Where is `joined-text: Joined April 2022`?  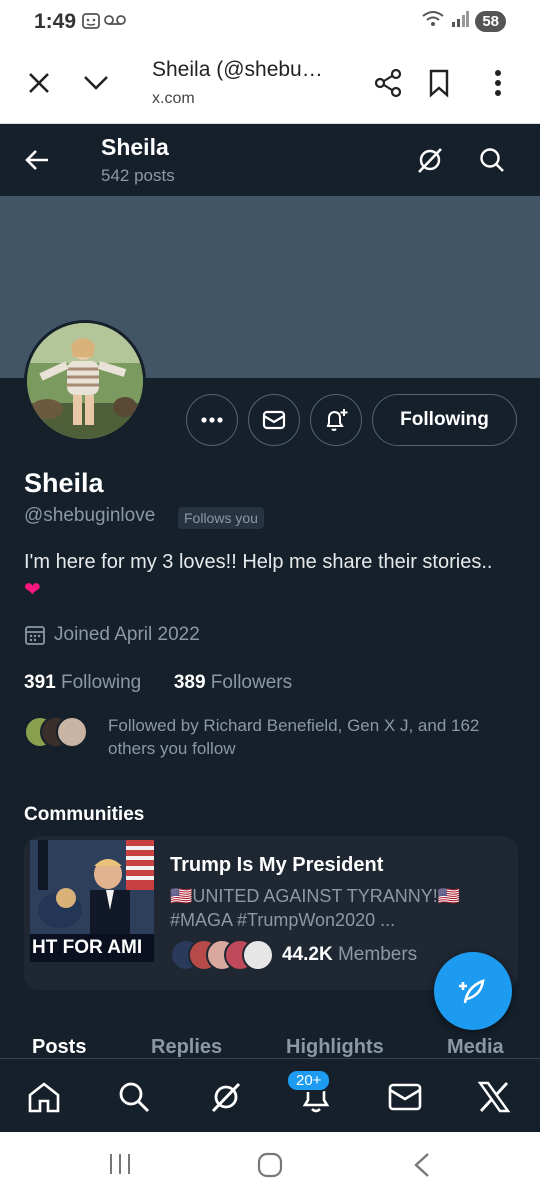 joined-text: Joined April 2022 is located at coordinates (127, 634).